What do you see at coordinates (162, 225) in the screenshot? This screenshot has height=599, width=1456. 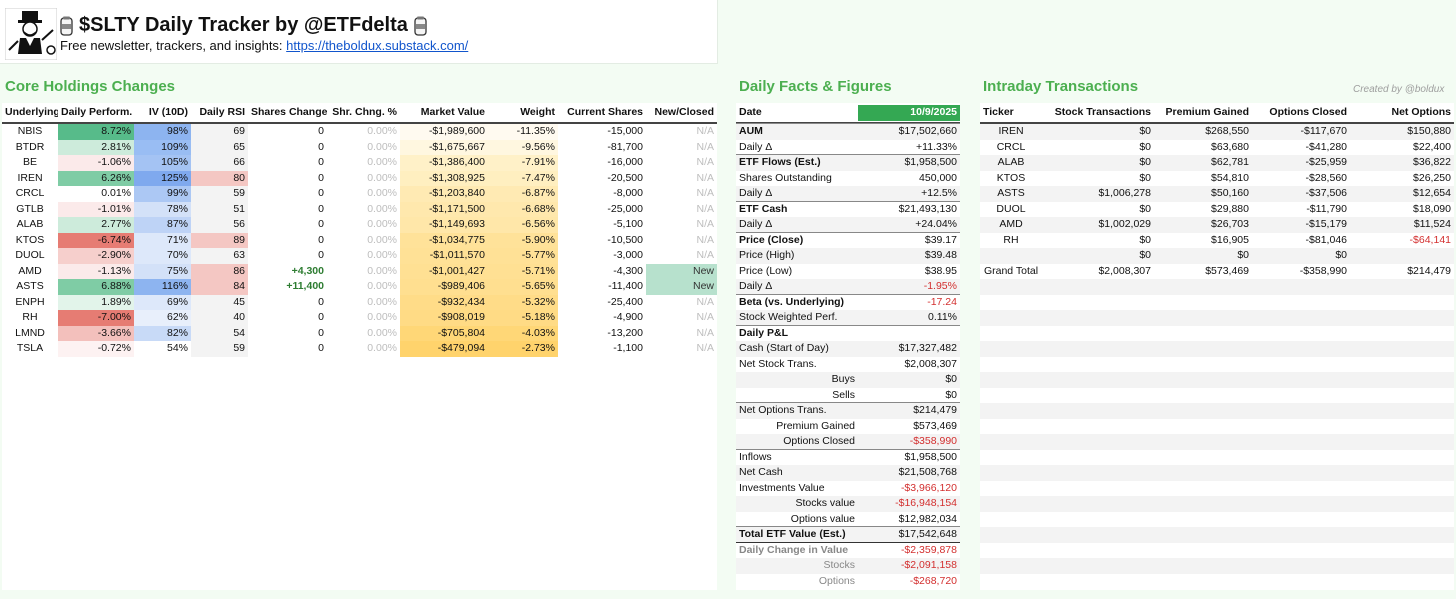 I see `iv-cell: 87%` at bounding box center [162, 225].